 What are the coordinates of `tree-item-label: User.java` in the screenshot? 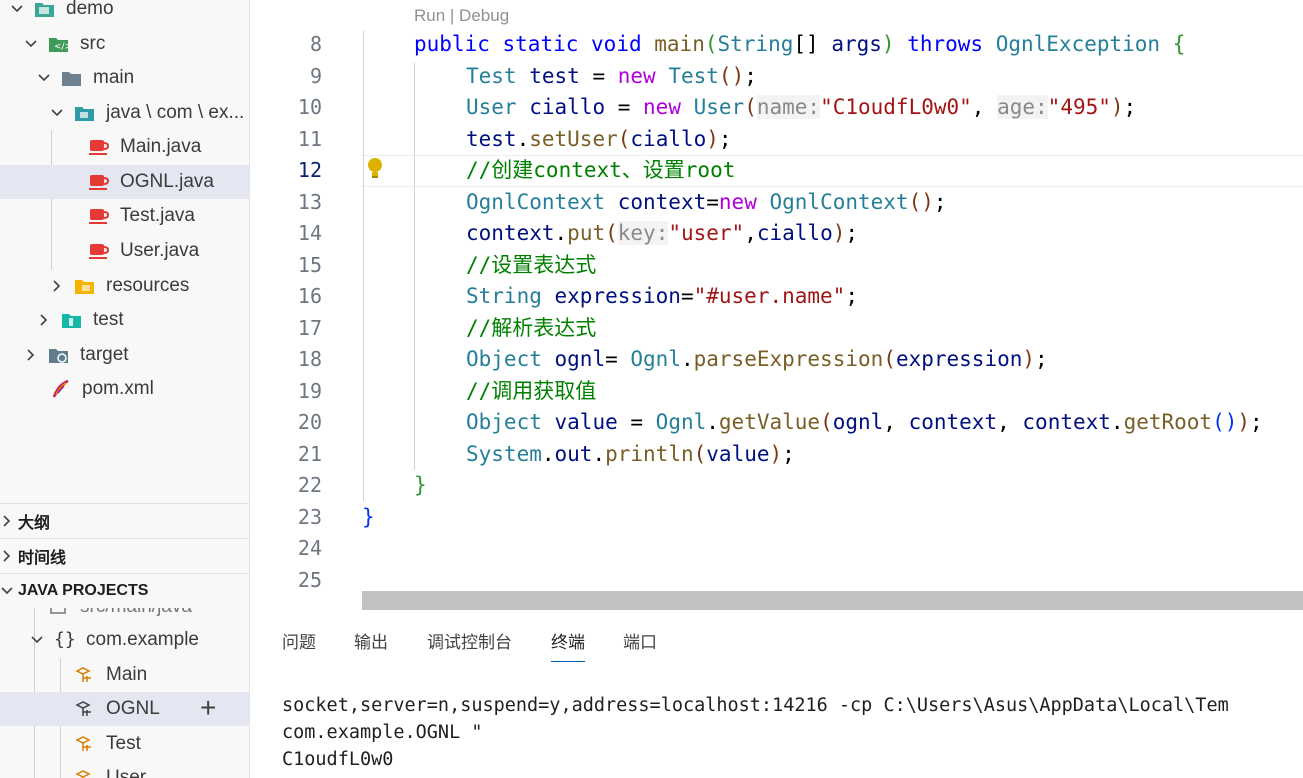 It's located at (160, 250).